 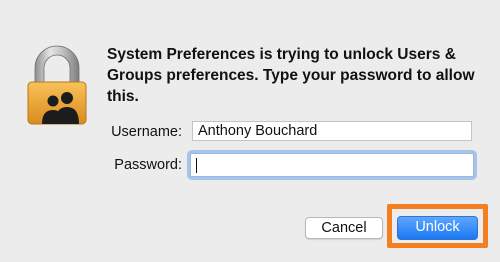 What do you see at coordinates (332, 131) in the screenshot?
I see `username-field` at bounding box center [332, 131].